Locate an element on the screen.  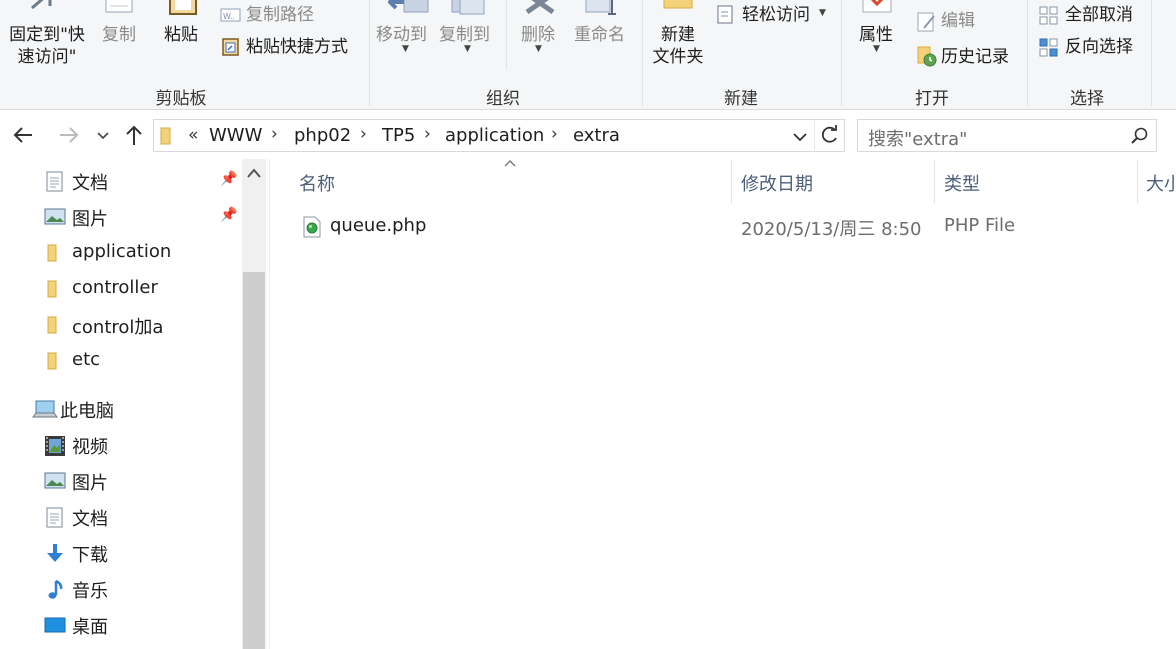
scrollbar-thumb is located at coordinates (254, 460).